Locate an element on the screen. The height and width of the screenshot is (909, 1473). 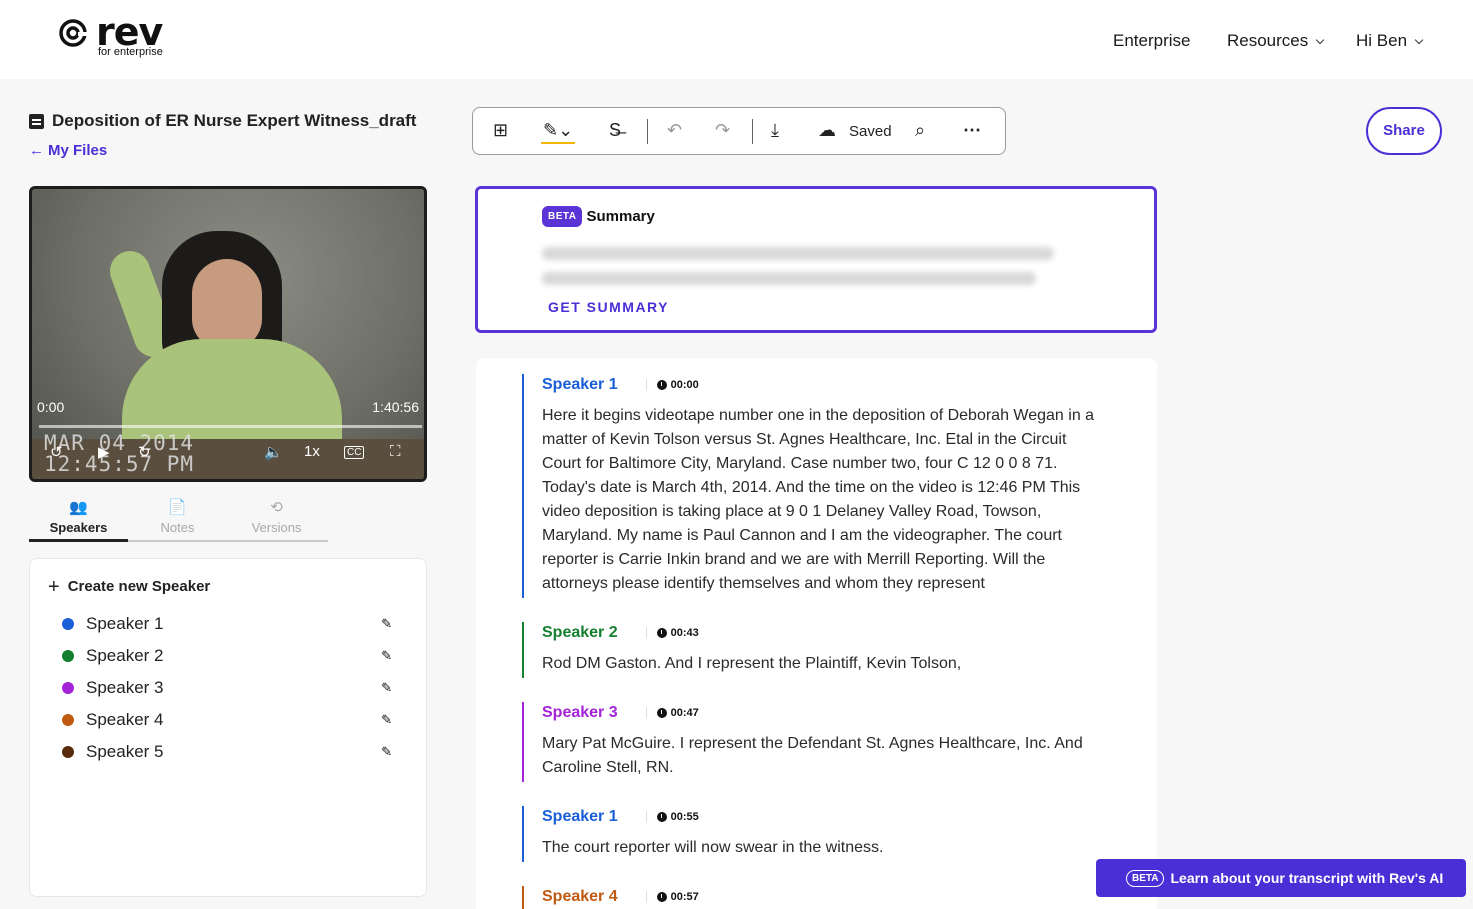
speaker-name: Speaker 5 is located at coordinates (125, 751).